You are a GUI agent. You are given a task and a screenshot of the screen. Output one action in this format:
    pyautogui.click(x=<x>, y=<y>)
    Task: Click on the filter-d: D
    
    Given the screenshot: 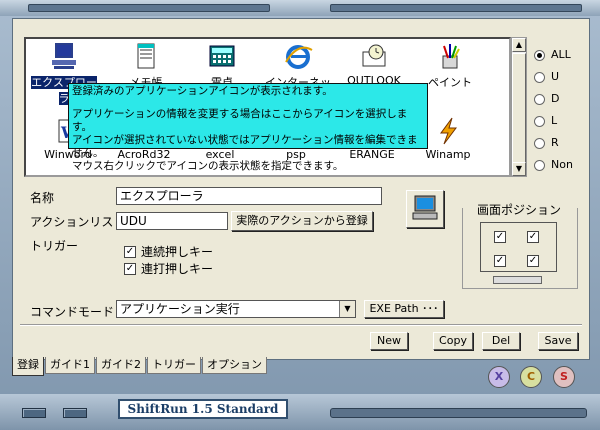 What is the action you would take?
    pyautogui.click(x=553, y=99)
    